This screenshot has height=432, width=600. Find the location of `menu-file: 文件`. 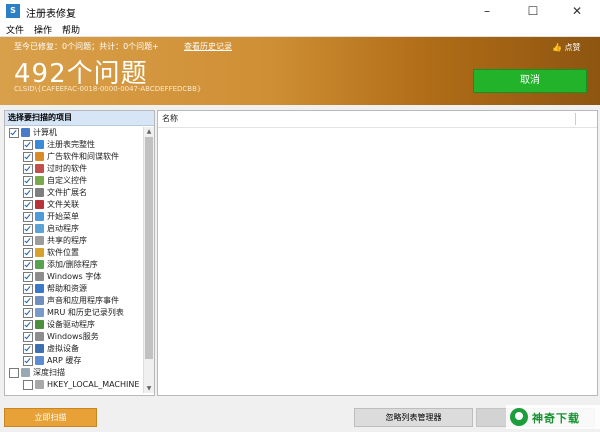

menu-file: 文件 is located at coordinates (15, 29).